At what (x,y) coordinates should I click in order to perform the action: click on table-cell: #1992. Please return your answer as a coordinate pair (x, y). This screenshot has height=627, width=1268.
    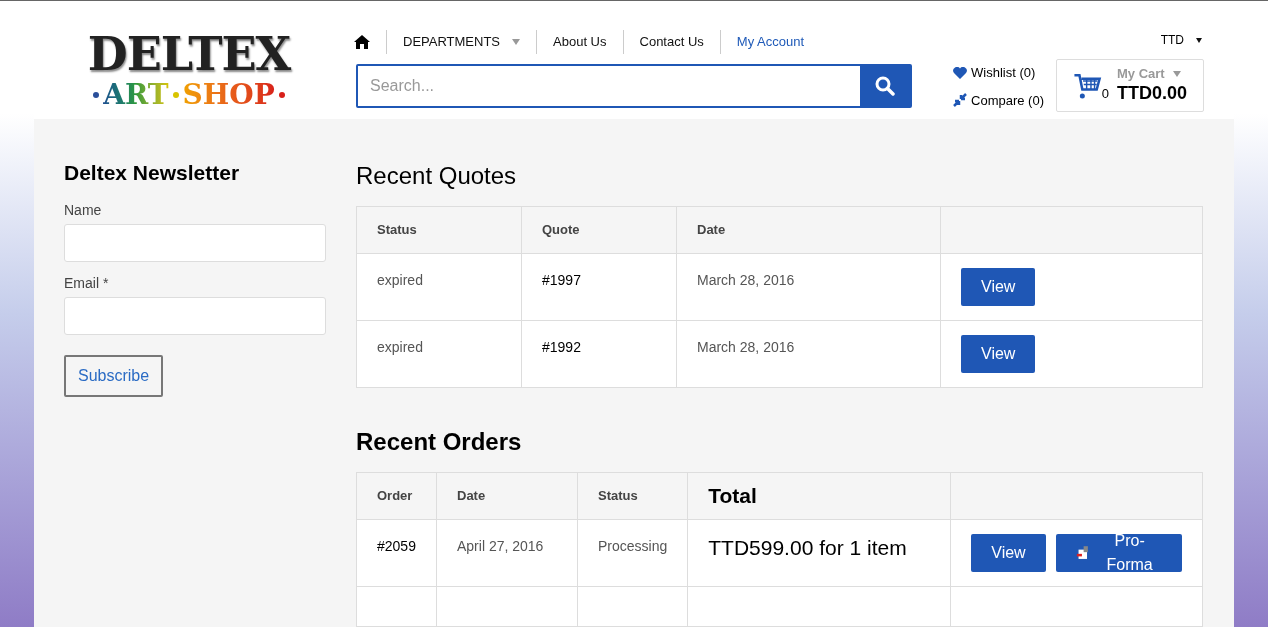
    Looking at the image, I should click on (599, 354).